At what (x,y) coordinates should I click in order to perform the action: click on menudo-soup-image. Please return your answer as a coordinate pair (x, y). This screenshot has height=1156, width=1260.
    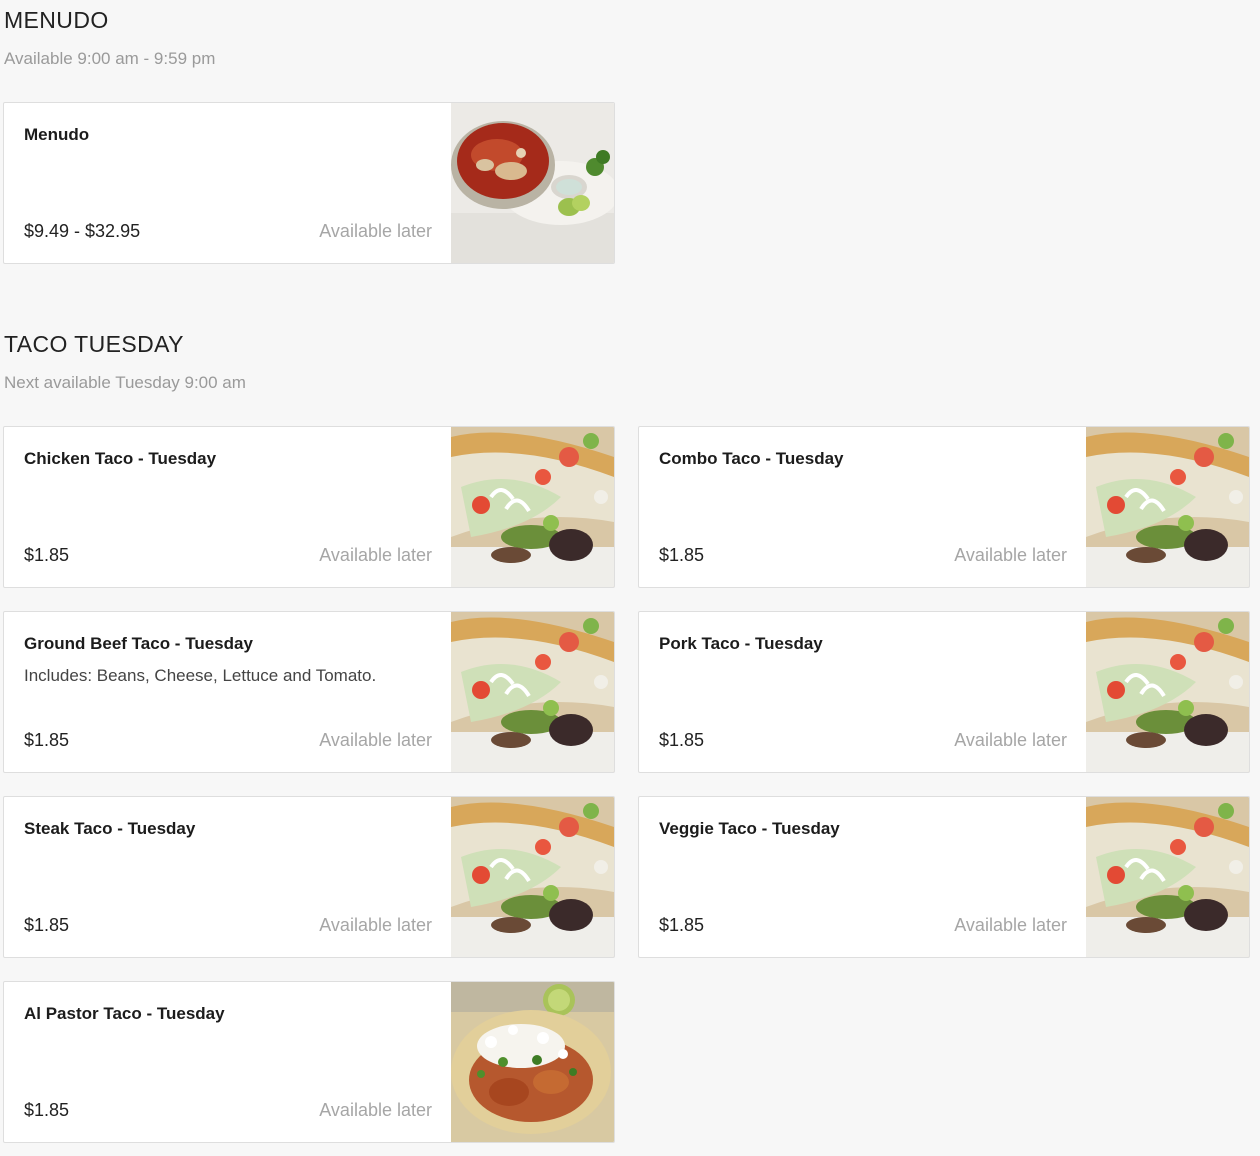
    Looking at the image, I should click on (532, 183).